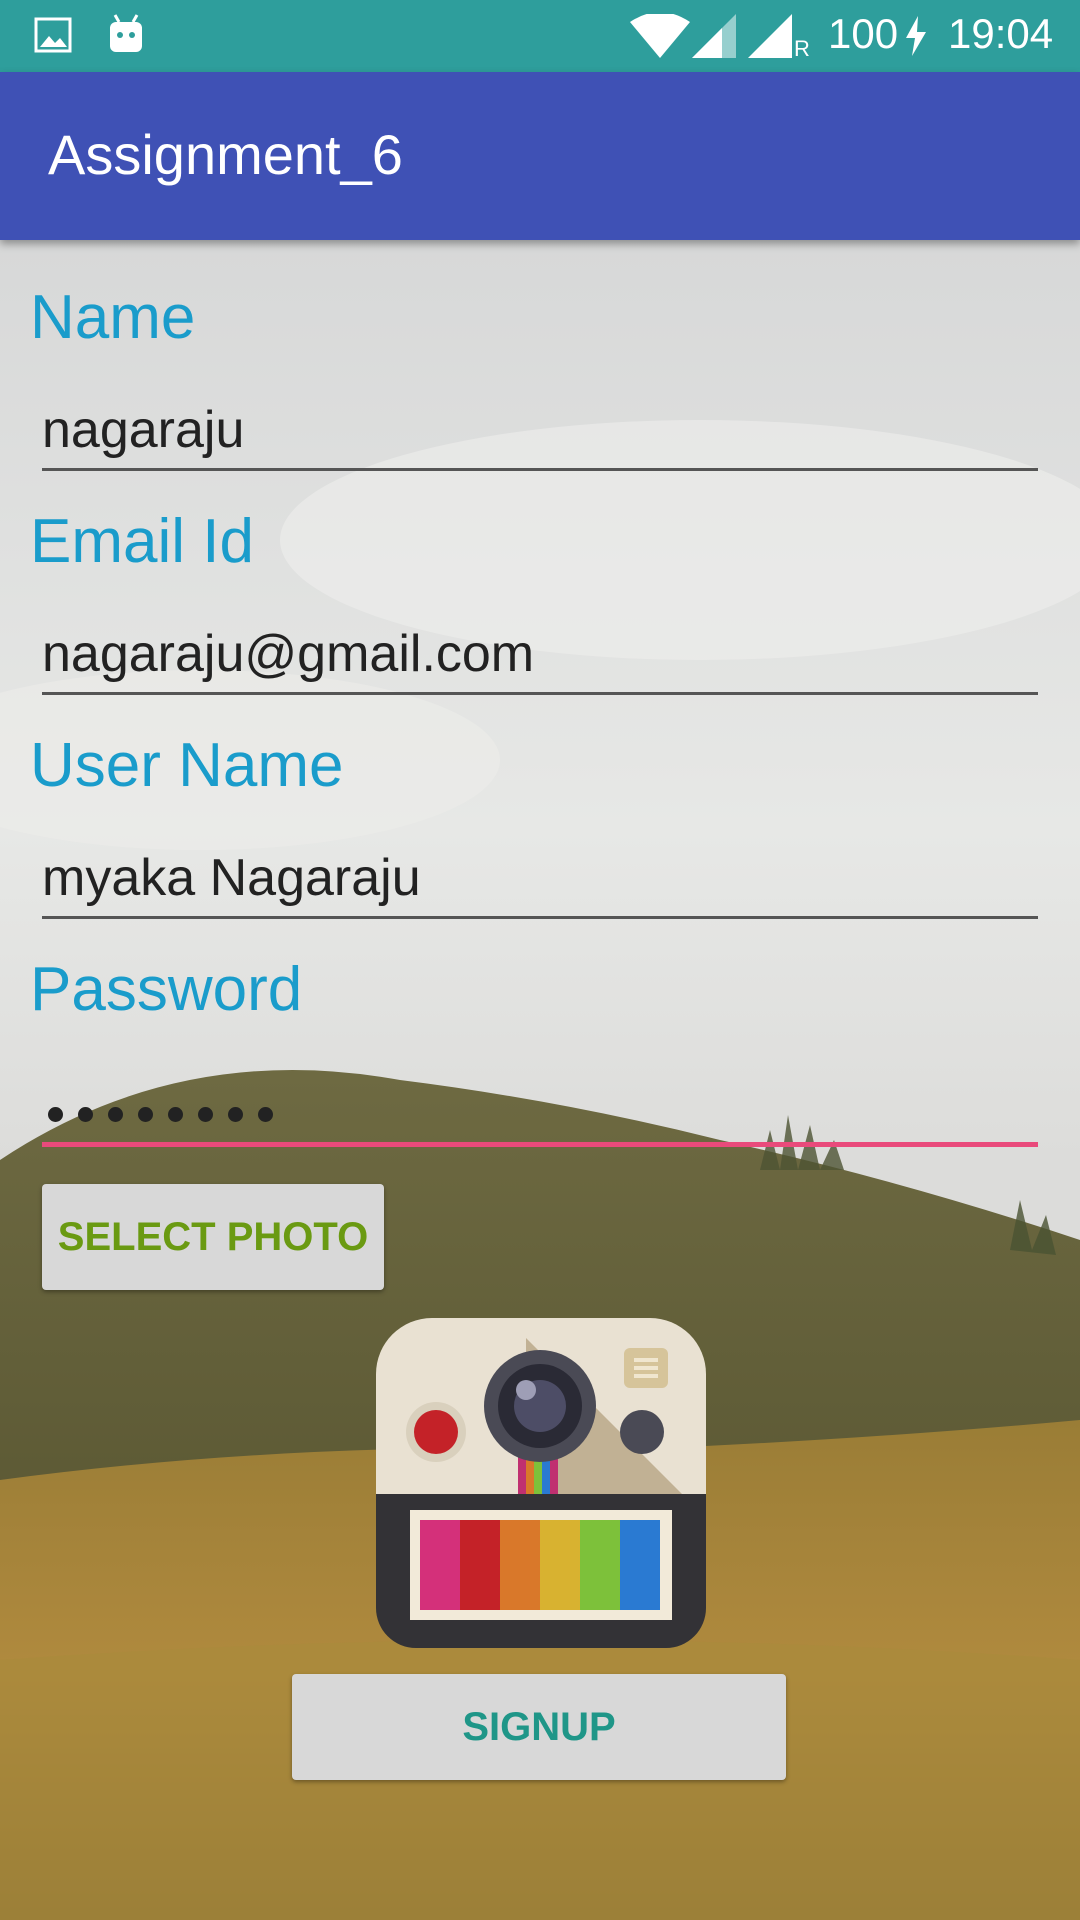  What do you see at coordinates (213, 1237) in the screenshot?
I see `select-photo-button: SELECT PHOTO` at bounding box center [213, 1237].